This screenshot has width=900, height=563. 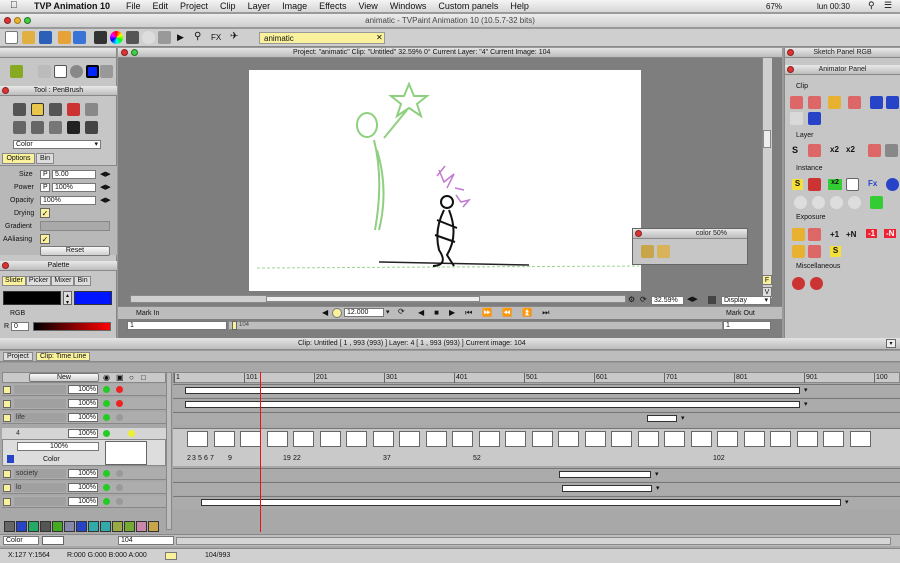 What do you see at coordinates (468, 6) in the screenshot?
I see `menu-custom-panels: Custom panels` at bounding box center [468, 6].